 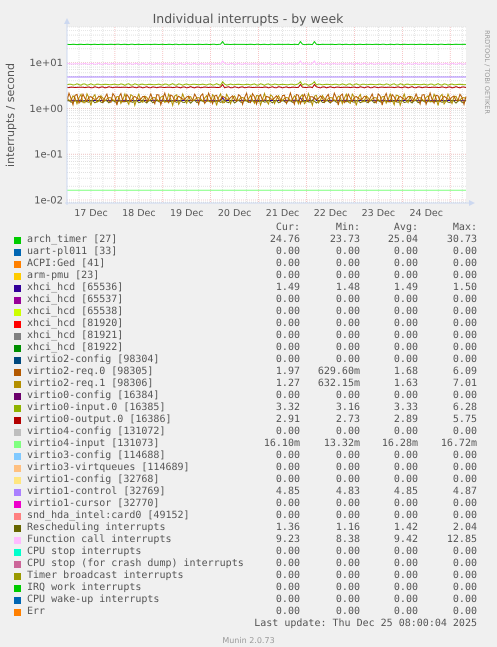 I want to click on series-name: ACPI:Ged [41], so click(x=66, y=264).